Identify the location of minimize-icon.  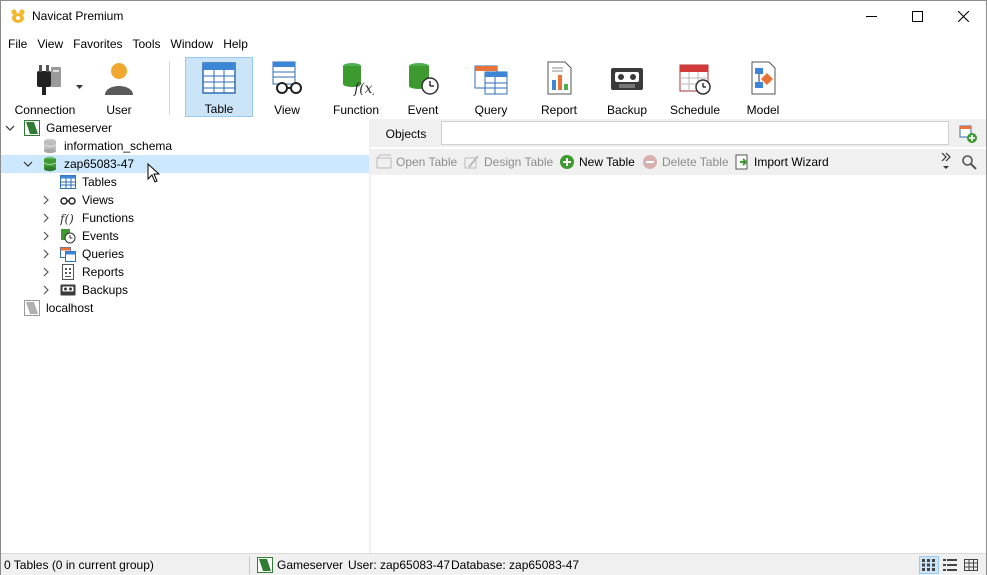
(871, 16).